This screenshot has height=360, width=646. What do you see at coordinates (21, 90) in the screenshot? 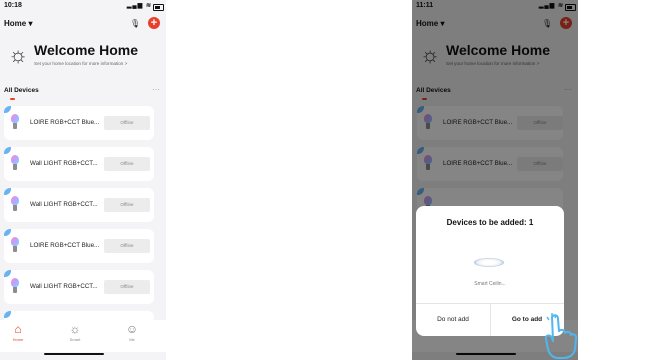
I see `tab-all-devices: All Devices` at bounding box center [21, 90].